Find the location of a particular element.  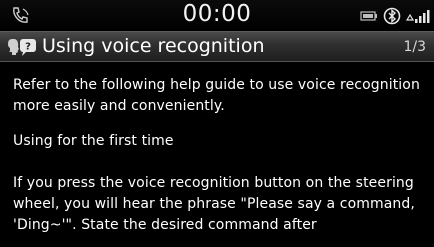

signal-bars-icon is located at coordinates (418, 16).